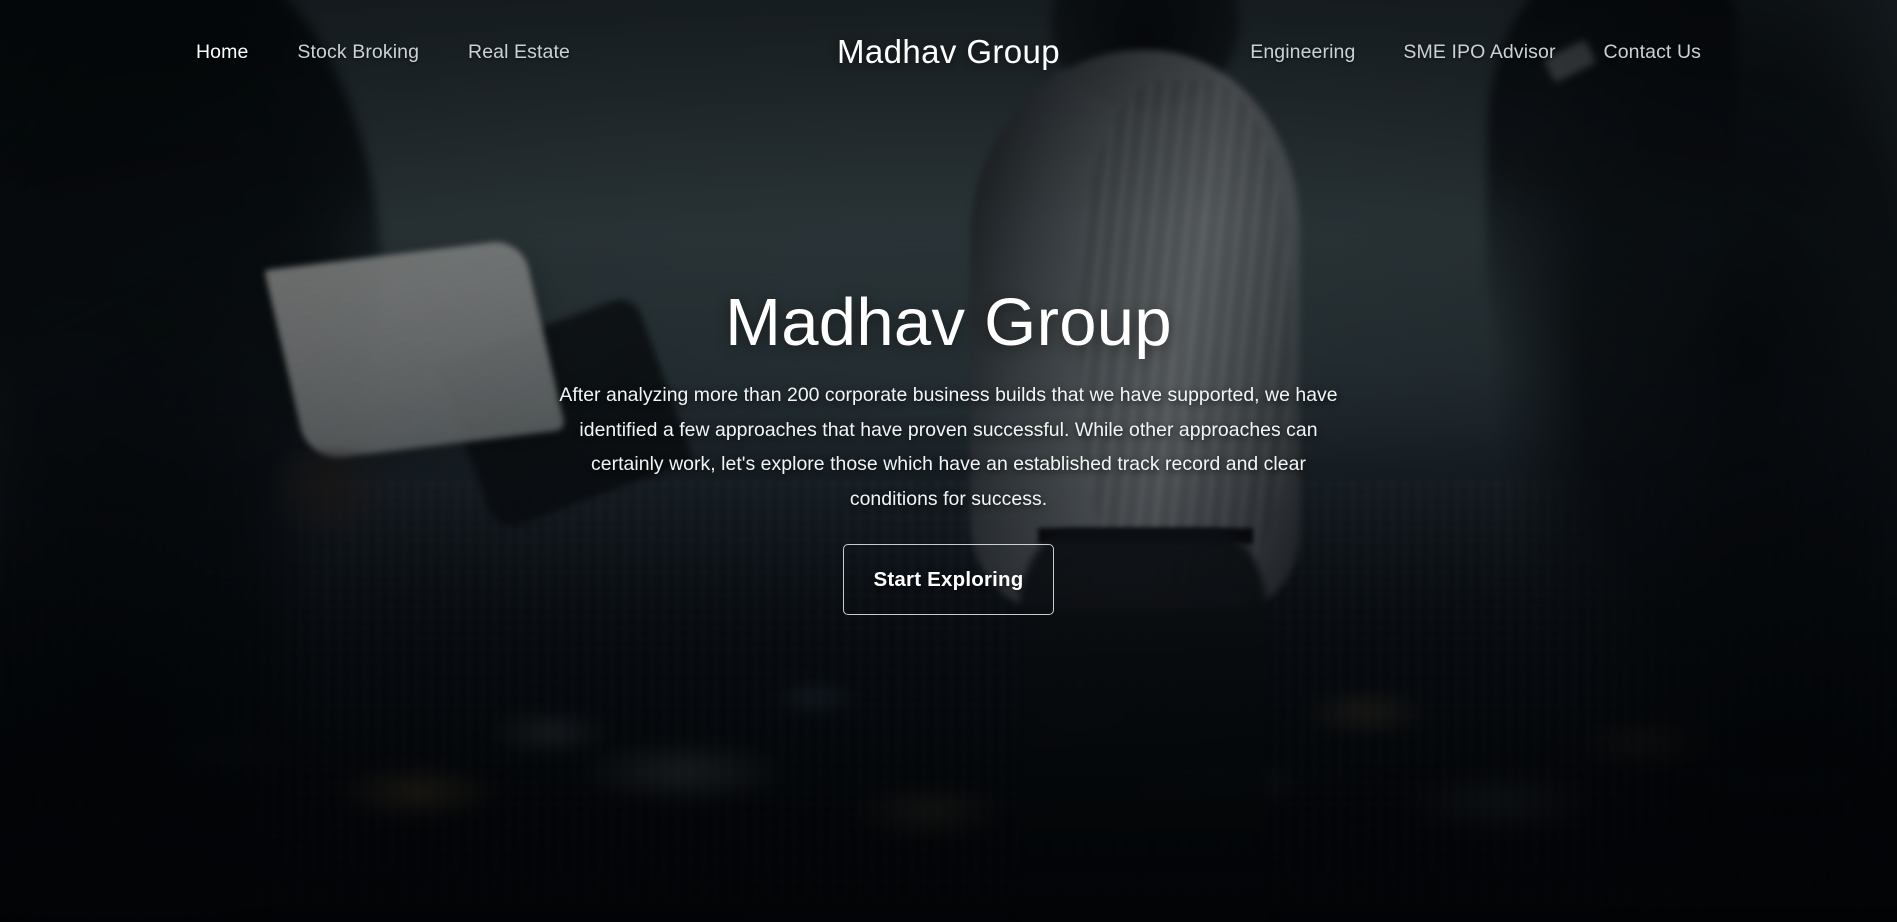  I want to click on nav-item-engineering: Engineering, so click(1302, 52).